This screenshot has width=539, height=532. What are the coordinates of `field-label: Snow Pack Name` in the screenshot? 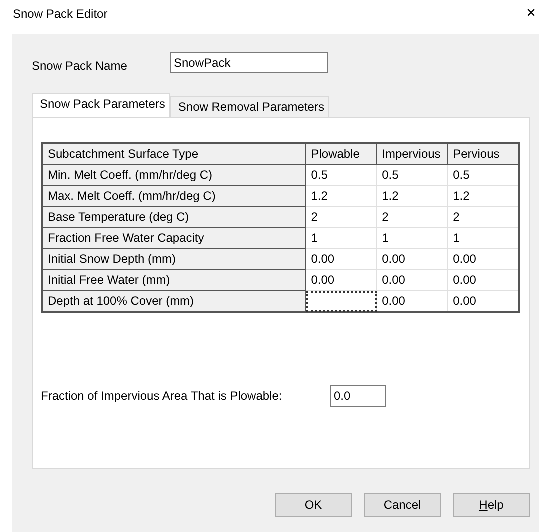 It's located at (80, 65).